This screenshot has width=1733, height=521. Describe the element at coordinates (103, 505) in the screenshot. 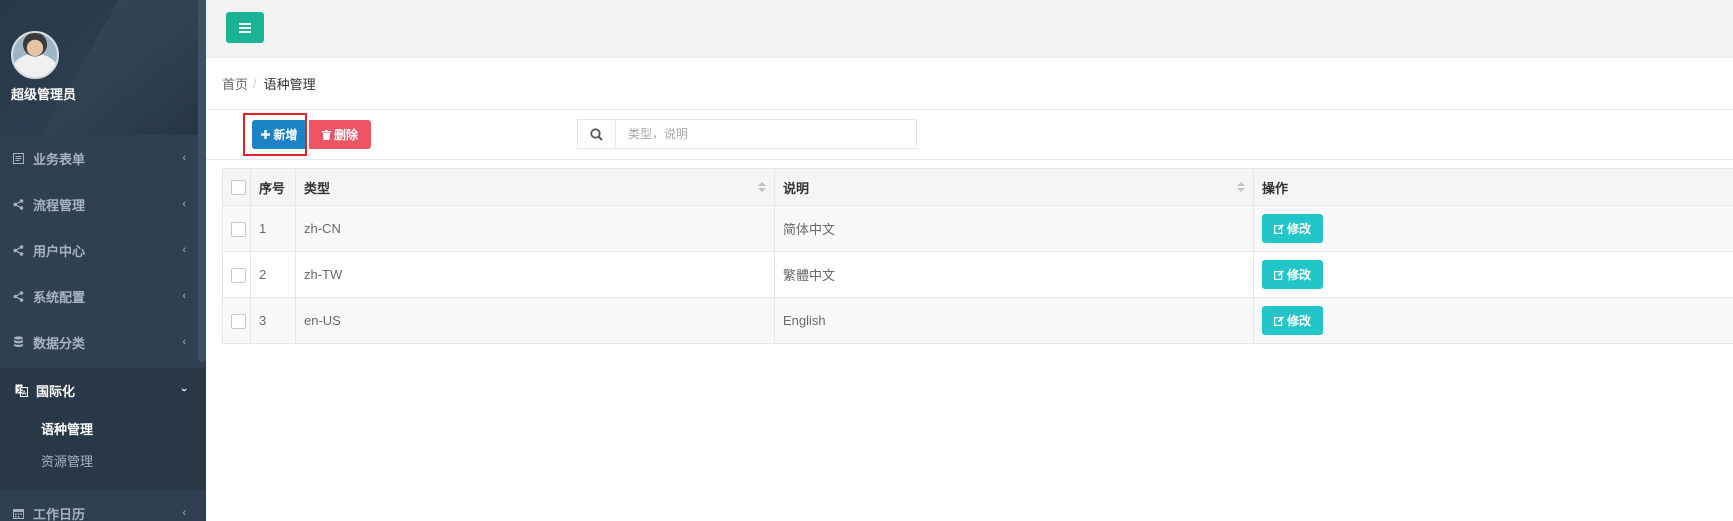

I see `sidebar-item-work-calendar: 工作日历 ‹` at that location.